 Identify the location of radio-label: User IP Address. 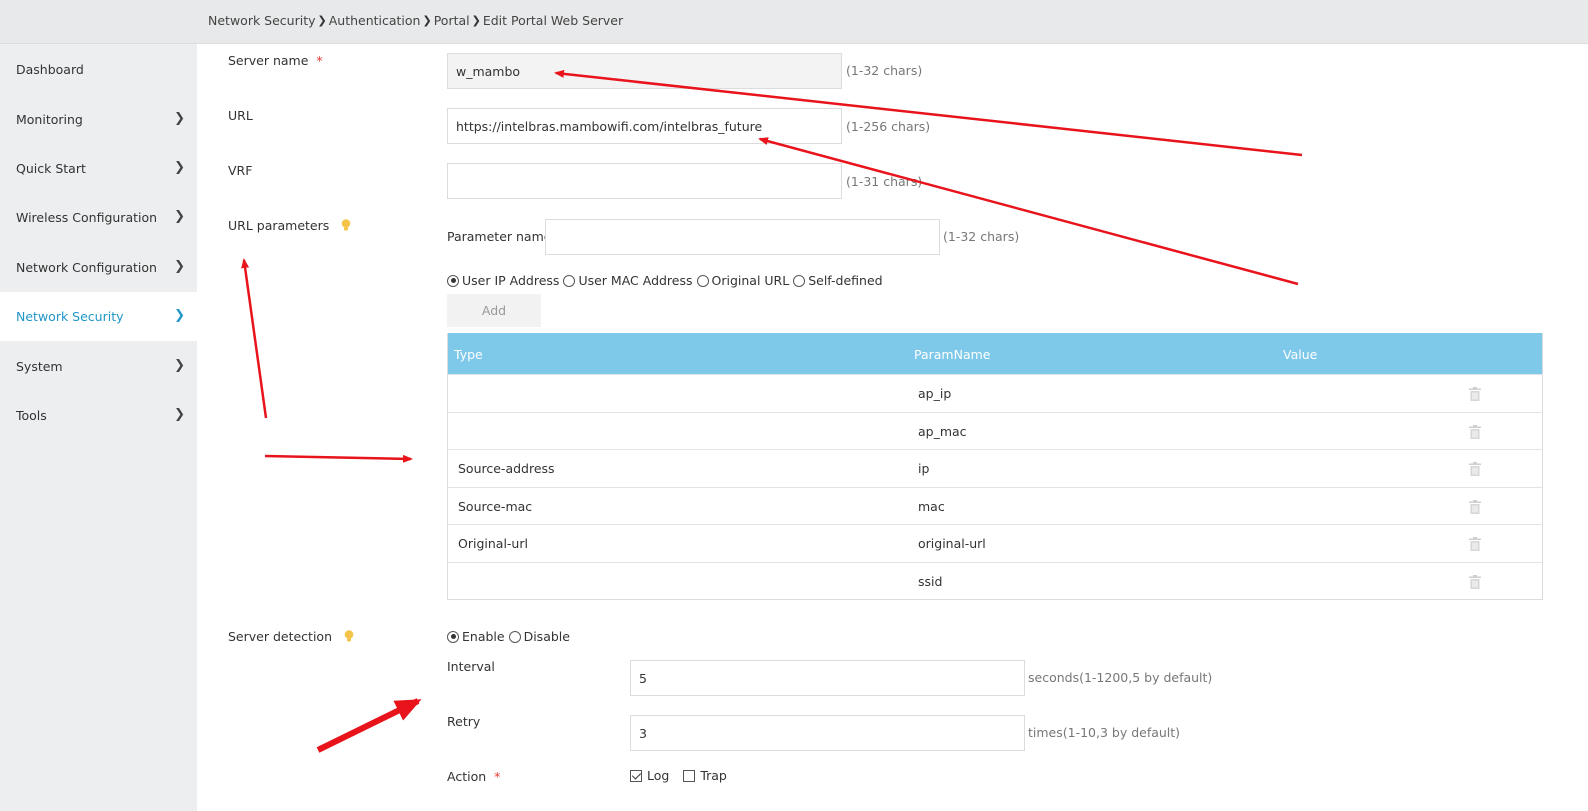
(511, 280).